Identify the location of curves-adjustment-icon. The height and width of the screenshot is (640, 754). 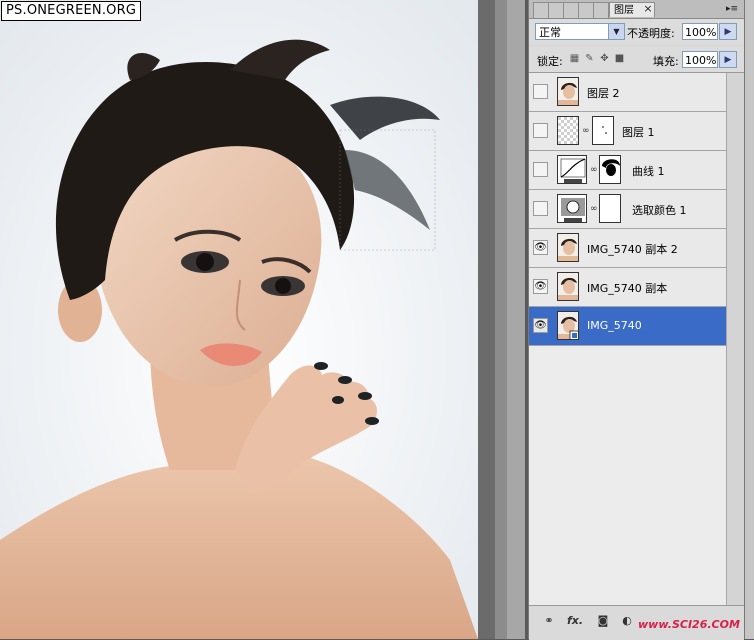
(572, 169).